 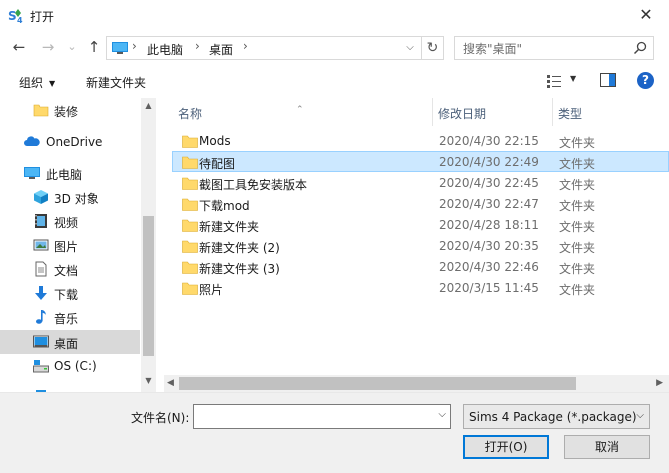 I want to click on cancel-button: 取消, so click(x=607, y=447).